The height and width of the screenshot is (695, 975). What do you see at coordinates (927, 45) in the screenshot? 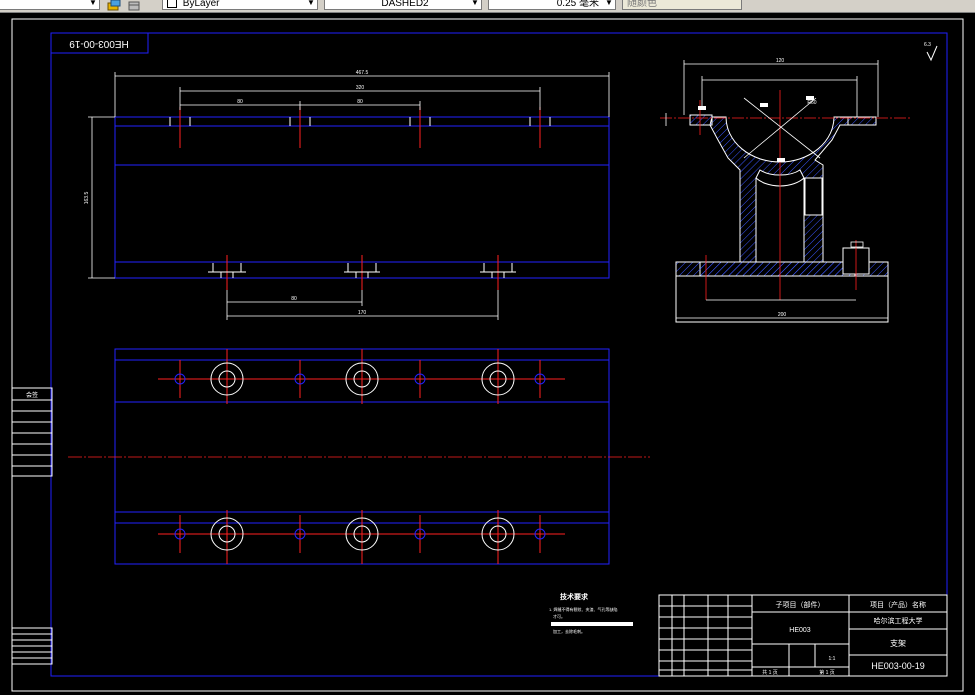
I see `roughness-value: 6.3` at bounding box center [927, 45].